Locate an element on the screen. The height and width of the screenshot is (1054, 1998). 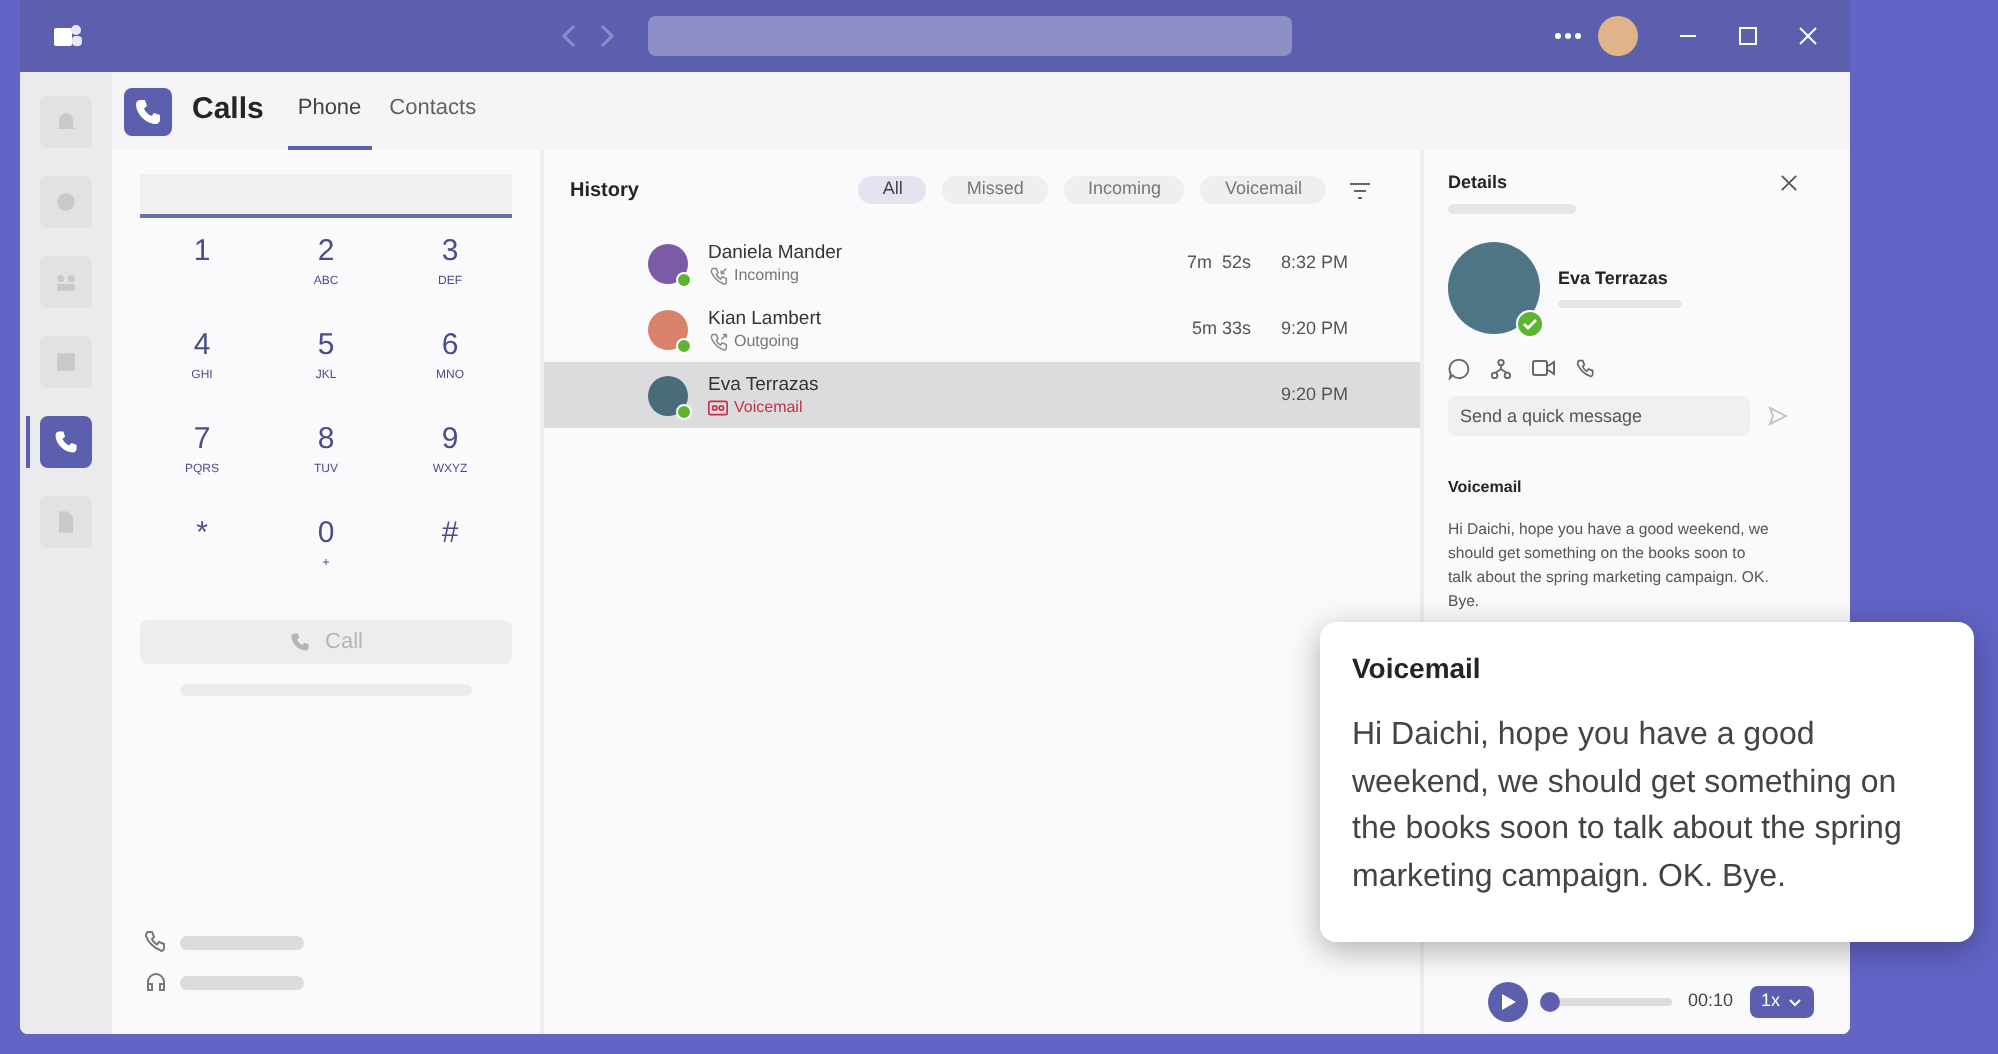
quick-message-field: Send a quick message is located at coordinates (1599, 415).